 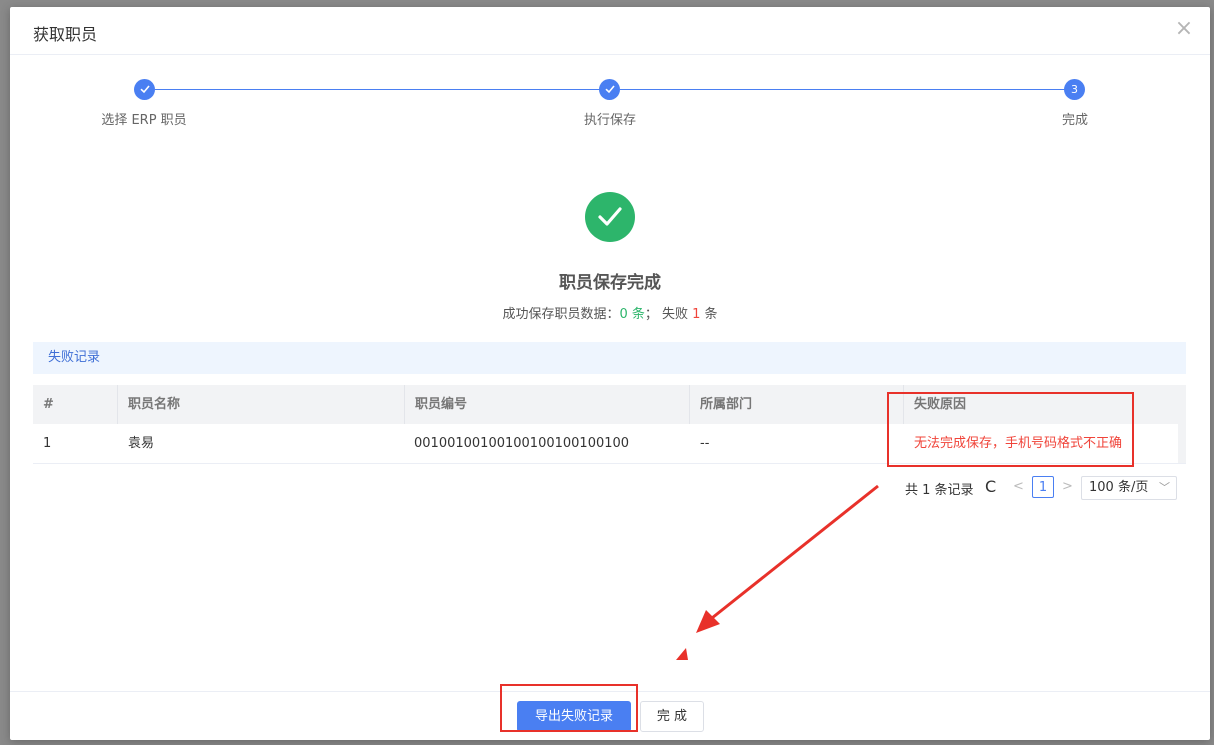 What do you see at coordinates (609, 358) in the screenshot?
I see `fail-records-header: 失败记录` at bounding box center [609, 358].